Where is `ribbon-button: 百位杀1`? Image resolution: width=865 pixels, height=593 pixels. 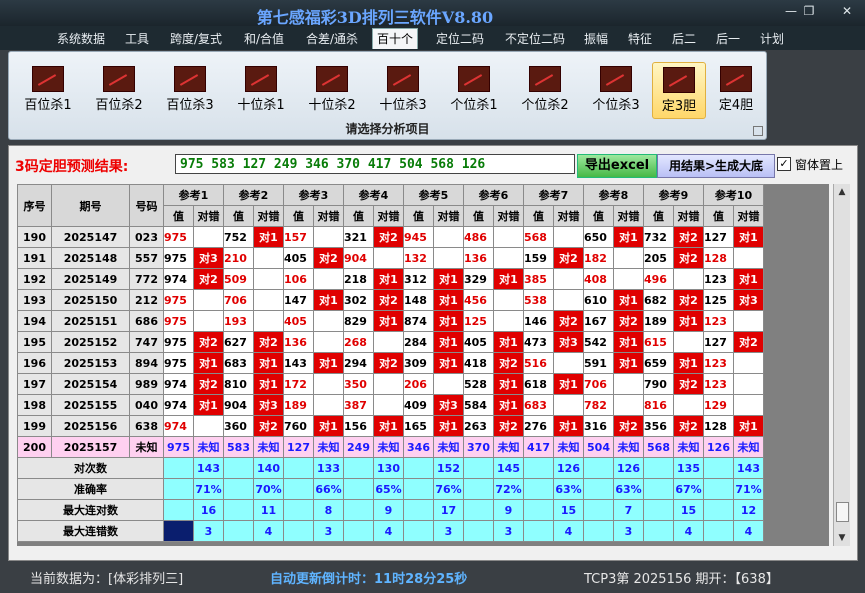
ribbon-button: 百位杀1 is located at coordinates (48, 89).